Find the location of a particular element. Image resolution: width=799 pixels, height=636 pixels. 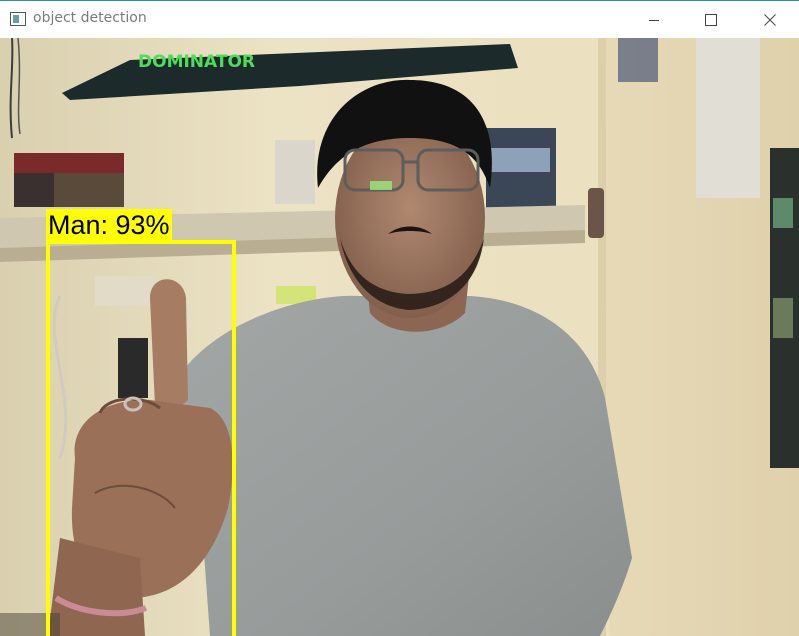

close-icon is located at coordinates (770, 19).